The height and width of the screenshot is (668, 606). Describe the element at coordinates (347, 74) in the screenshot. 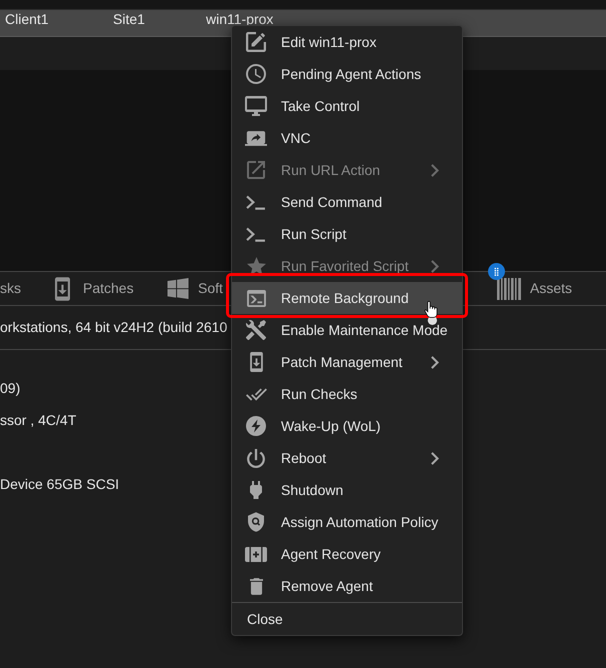

I see `menu-item: Pending Agent Actions` at that location.